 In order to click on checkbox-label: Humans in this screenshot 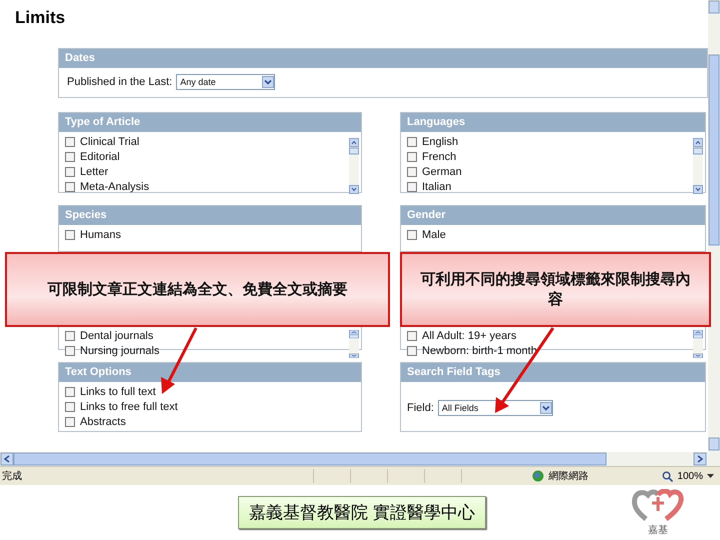, I will do `click(100, 234)`.